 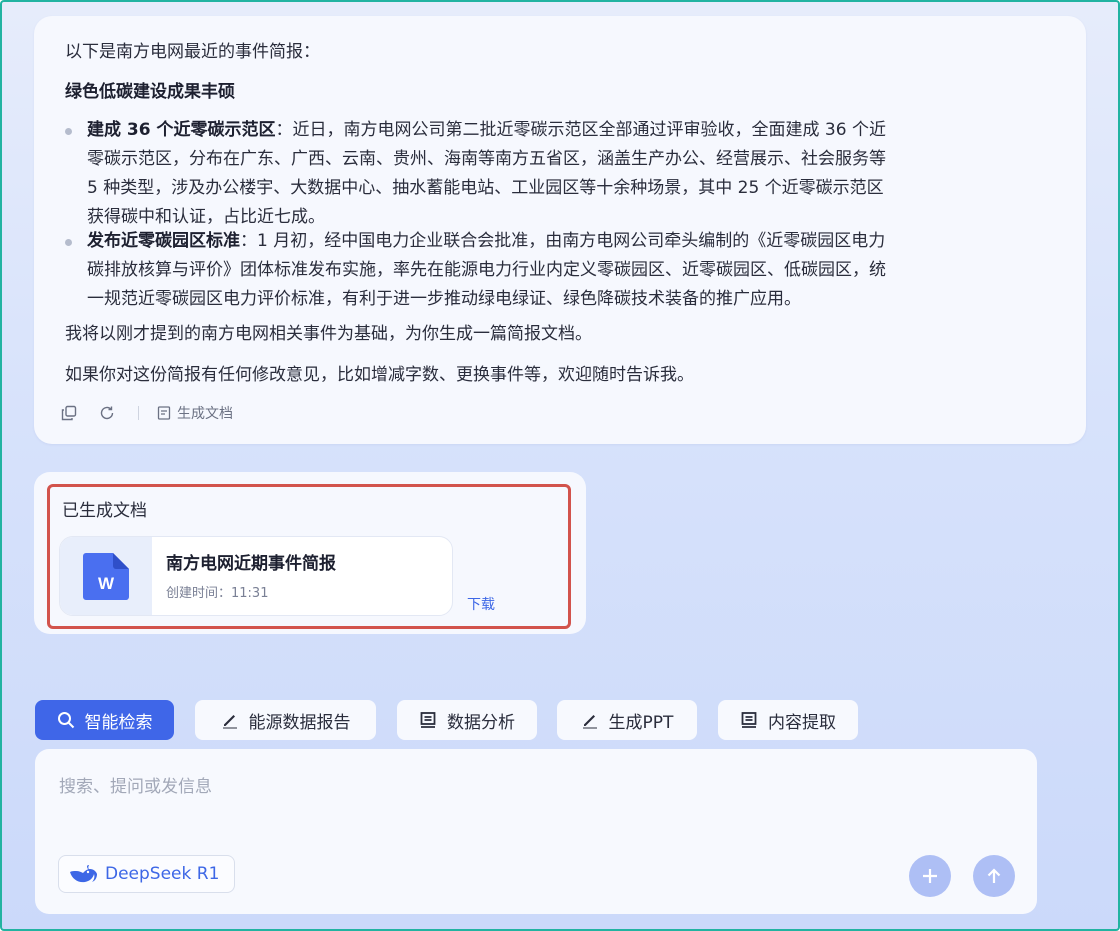 I want to click on generated-title: 已生成文档, so click(x=104, y=511).